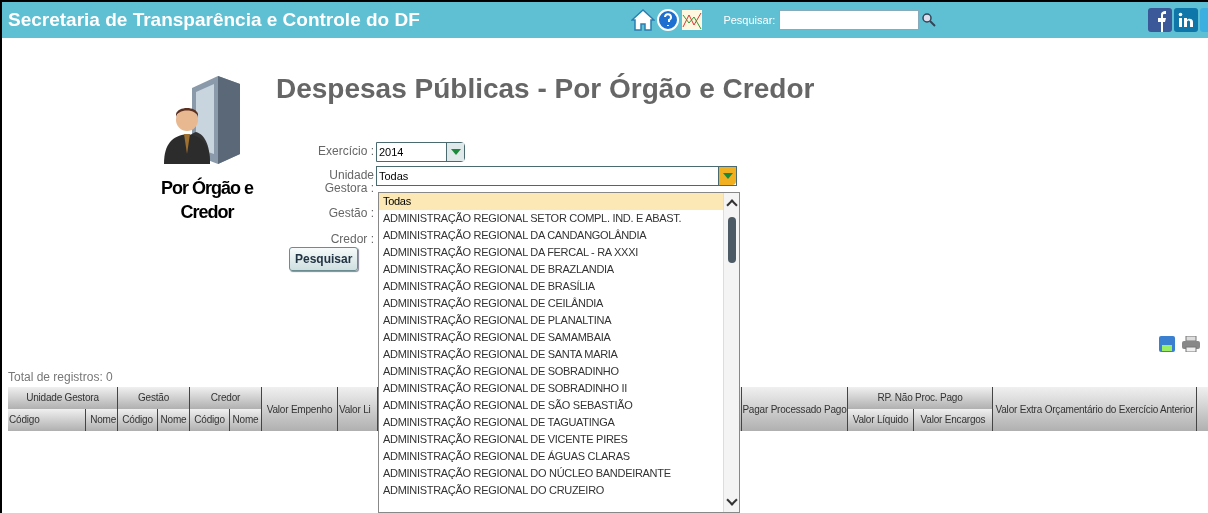 The image size is (1208, 513). What do you see at coordinates (920, 398) in the screenshot?
I see `column-group-header: RP. Não Proc. Pago` at bounding box center [920, 398].